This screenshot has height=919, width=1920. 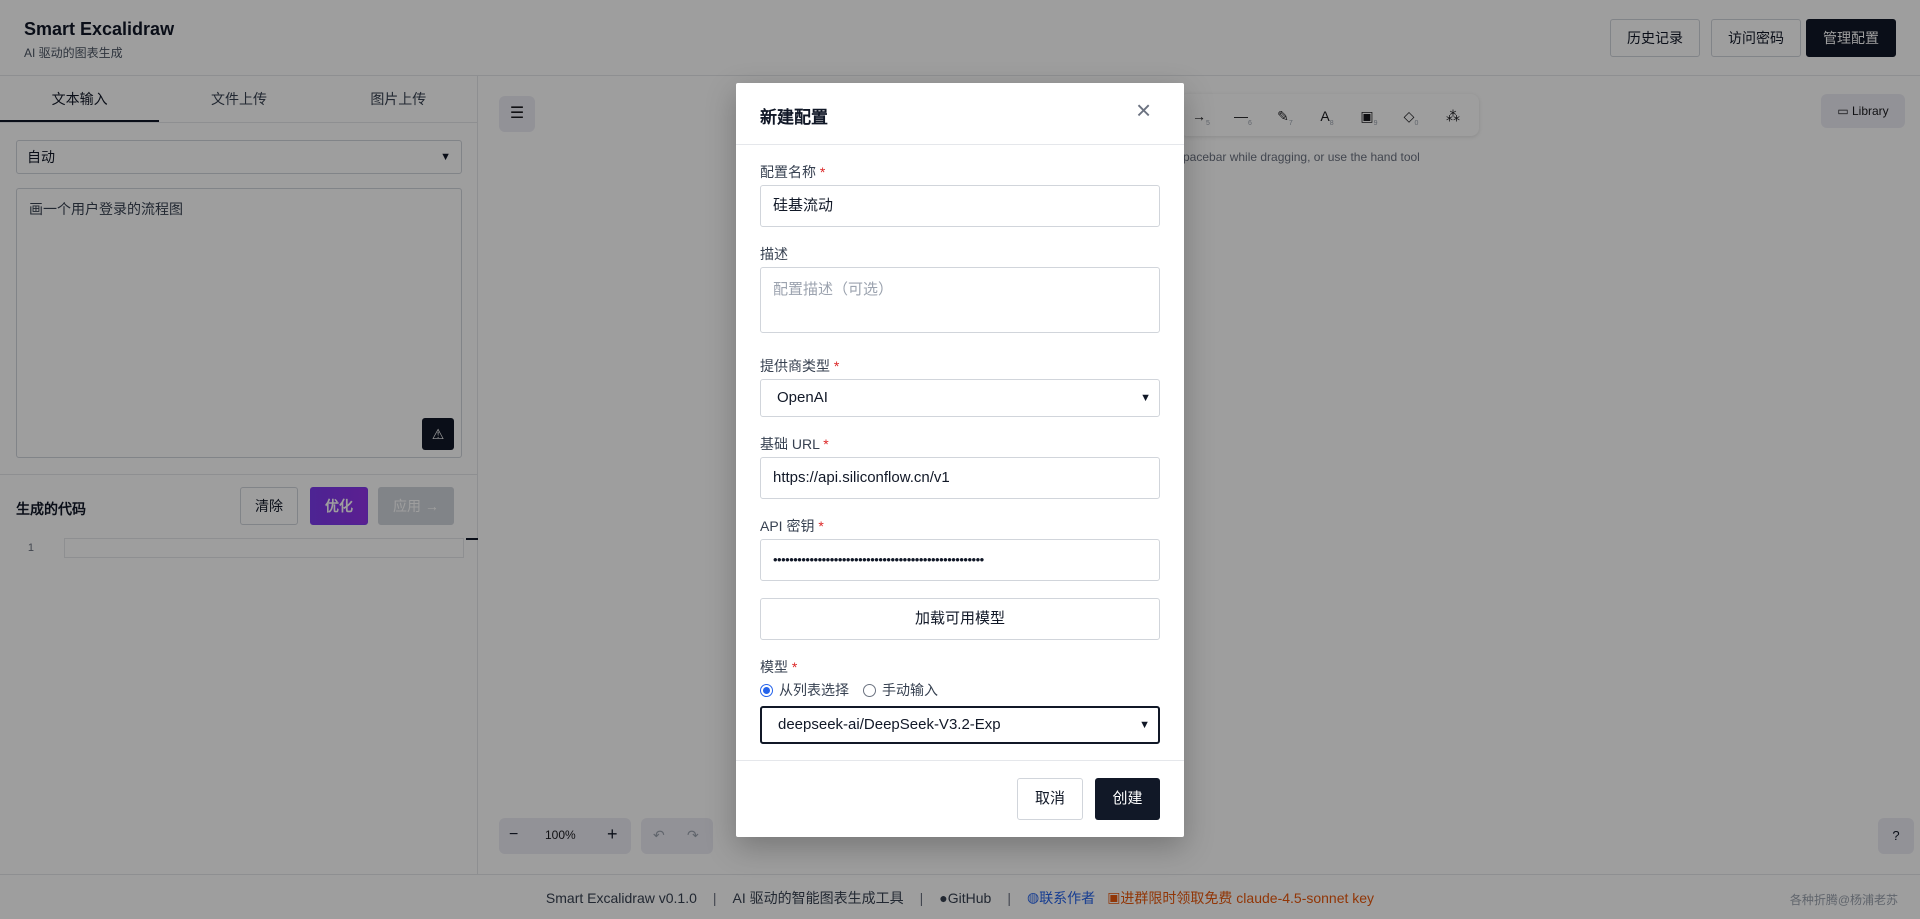 I want to click on model-label: 模型 *, so click(x=779, y=667).